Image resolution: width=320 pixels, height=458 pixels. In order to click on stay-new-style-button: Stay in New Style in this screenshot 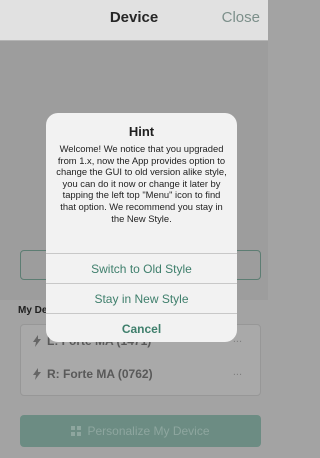, I will do `click(141, 298)`.